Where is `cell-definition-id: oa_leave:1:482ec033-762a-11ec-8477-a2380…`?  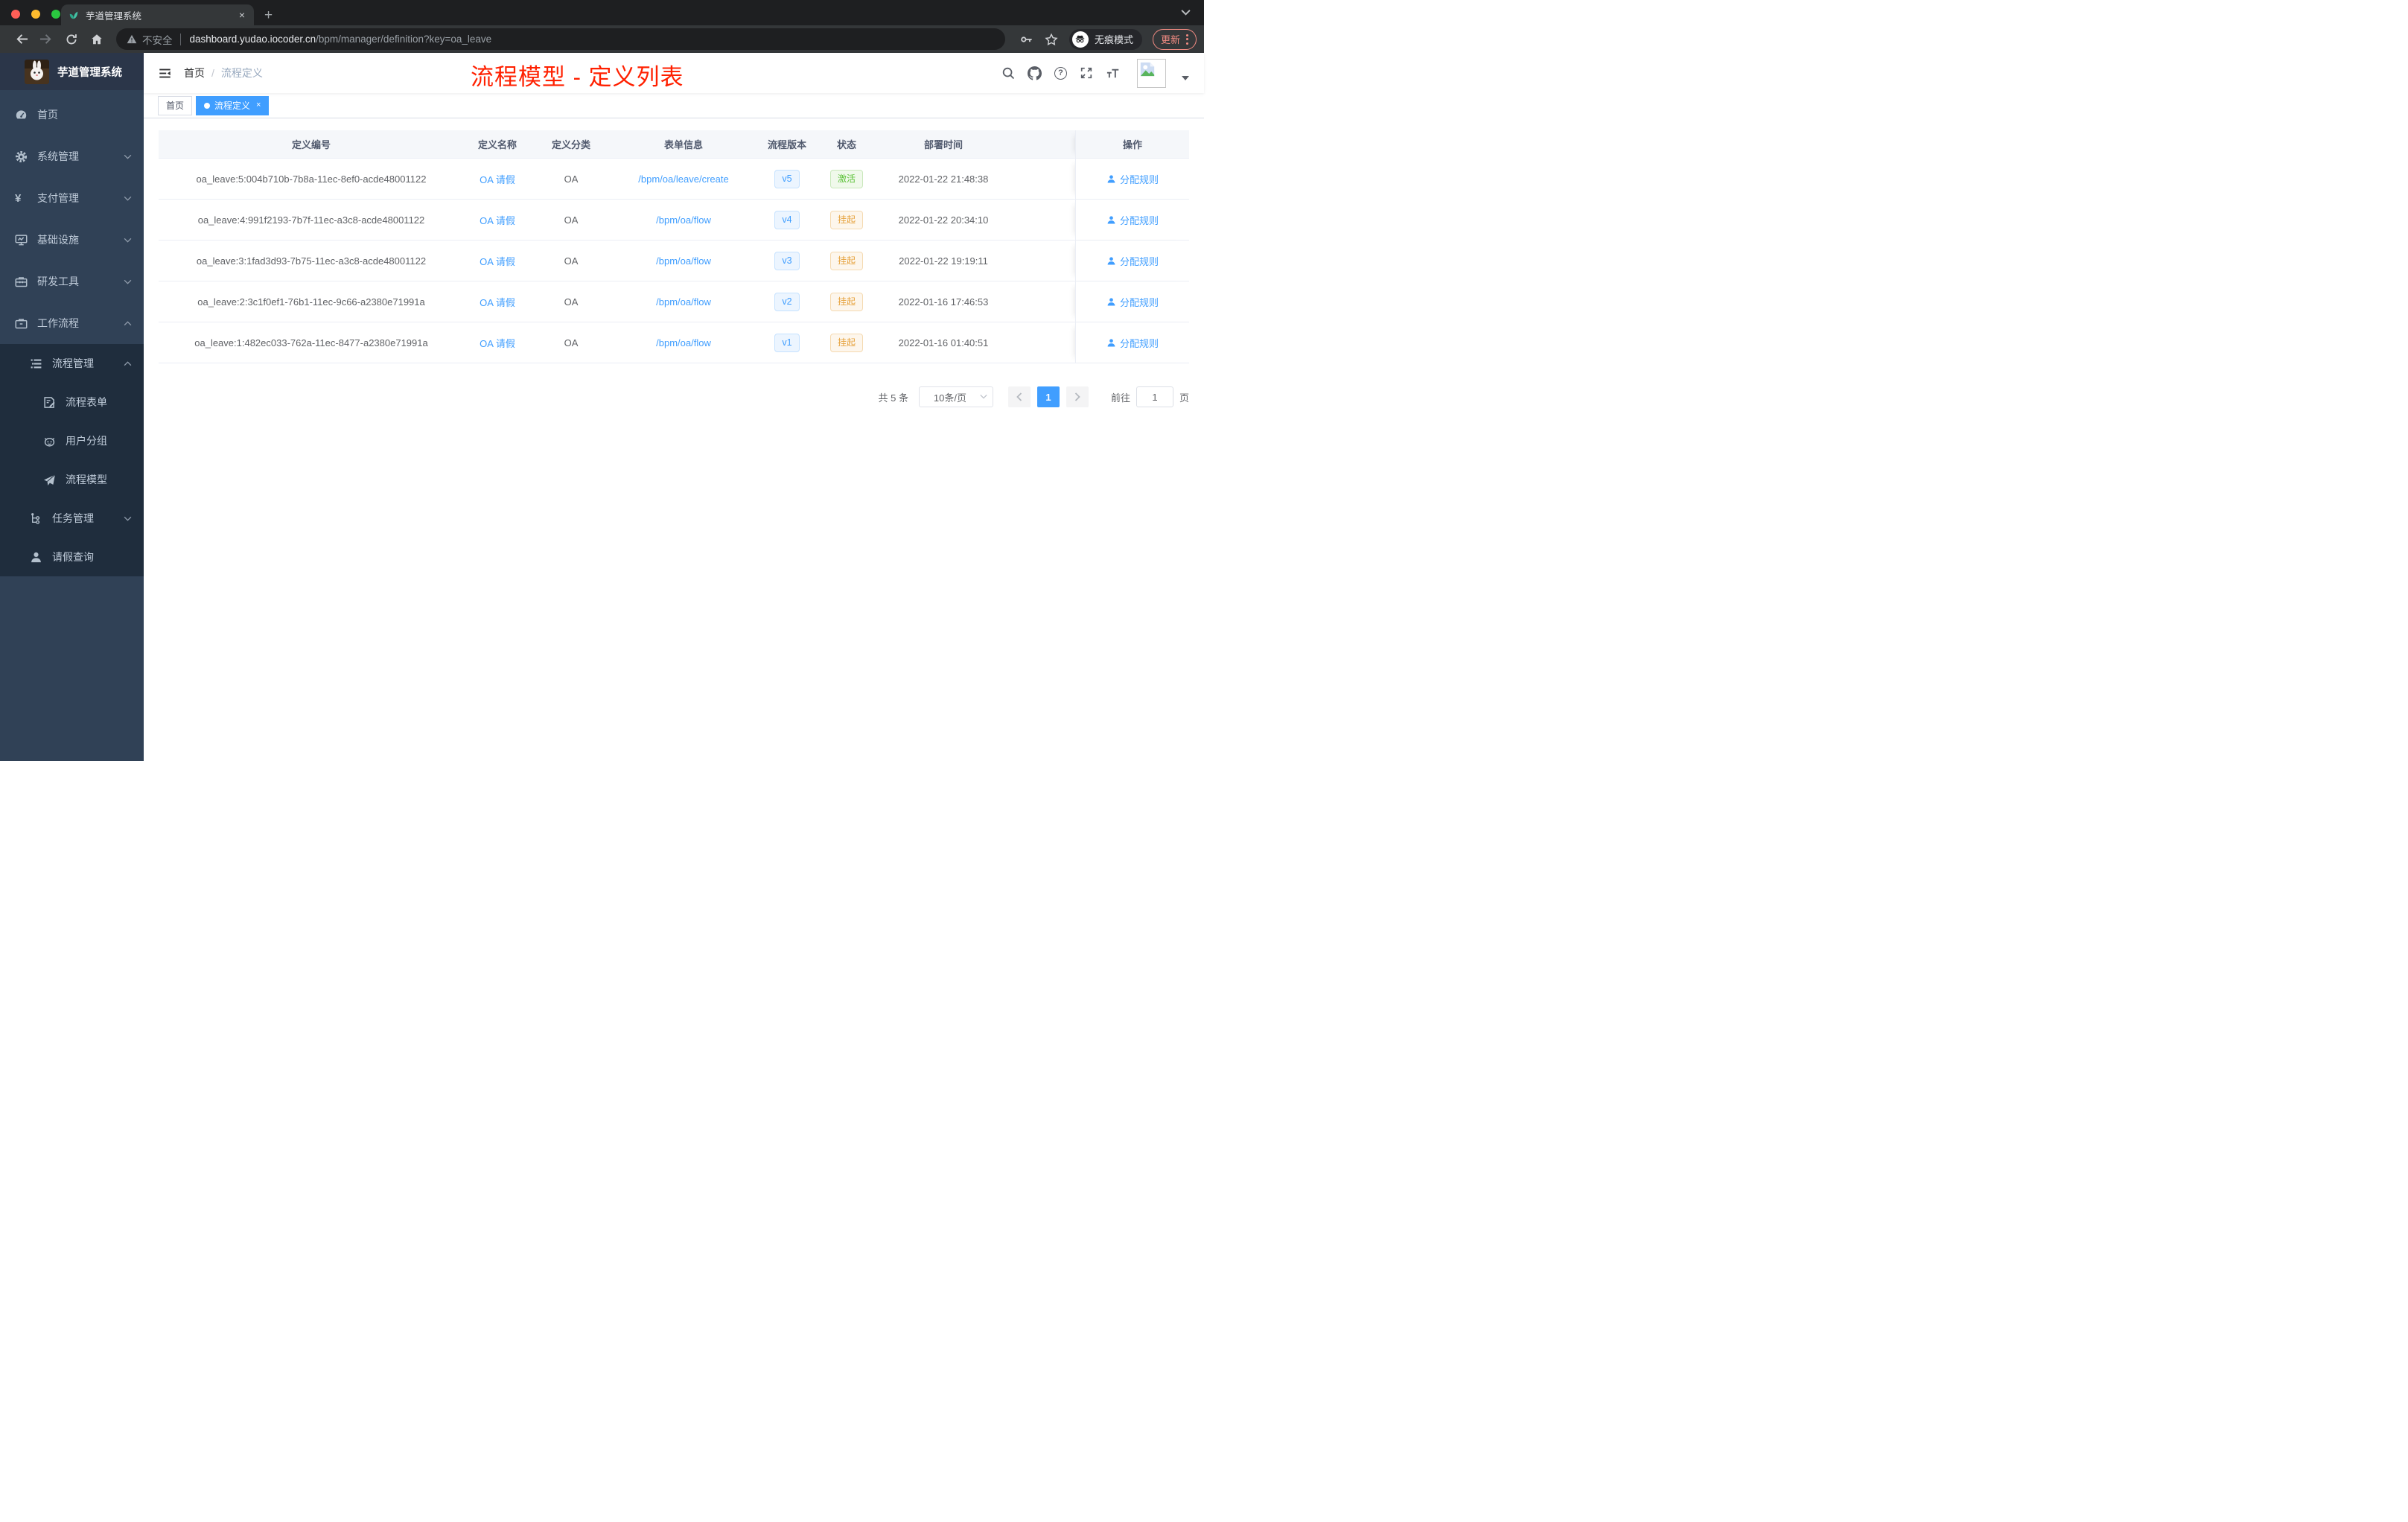 cell-definition-id: oa_leave:1:482ec033-762a-11ec-8477-a2380… is located at coordinates (311, 342).